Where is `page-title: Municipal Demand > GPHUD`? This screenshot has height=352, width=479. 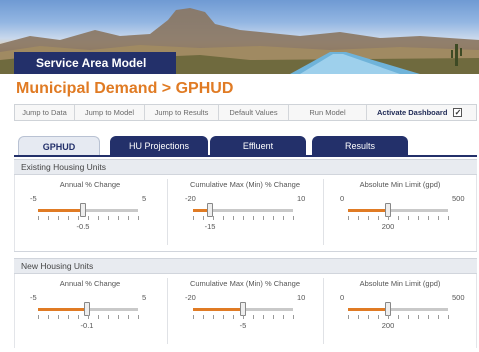
page-title: Municipal Demand > GPHUD is located at coordinates (125, 88).